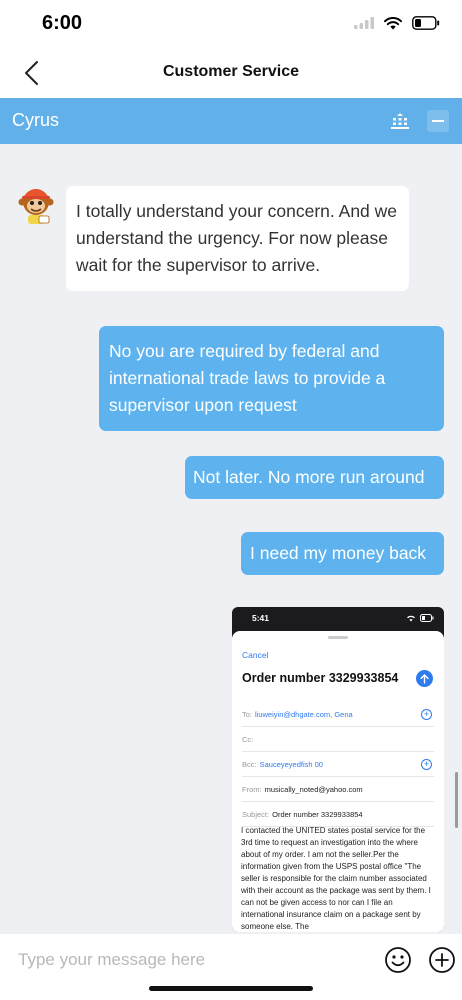 Image resolution: width=462 pixels, height=1000 pixels. Describe the element at coordinates (320, 678) in the screenshot. I see `mail-subject-title: Order number 3329933854` at that location.